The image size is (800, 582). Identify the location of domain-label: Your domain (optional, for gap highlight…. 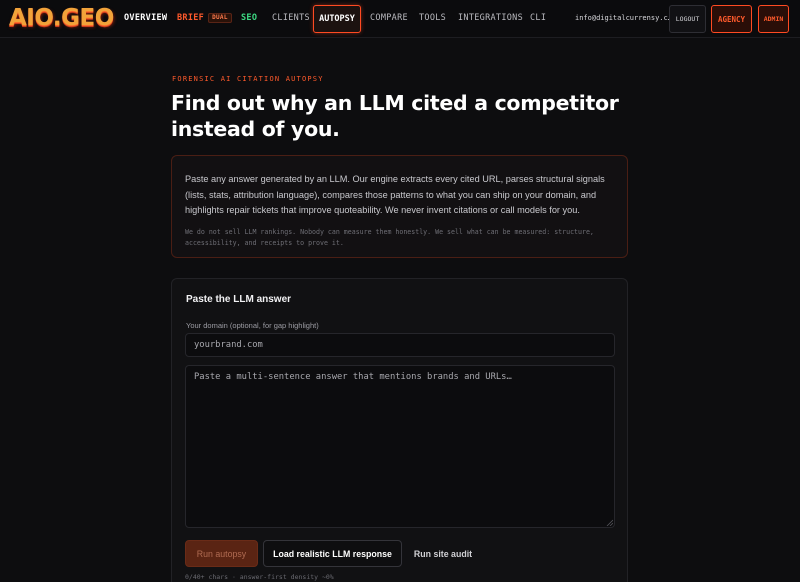
(252, 325).